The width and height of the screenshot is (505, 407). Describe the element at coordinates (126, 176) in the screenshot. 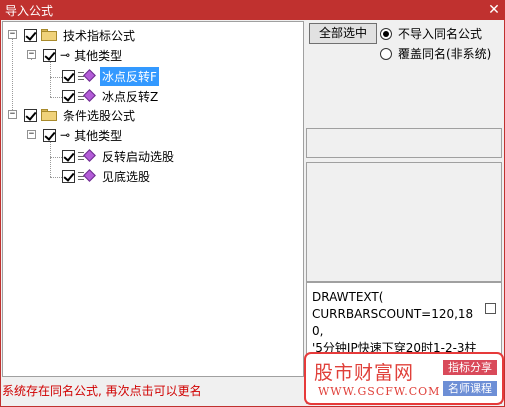

I see `node-label: 见底选股` at that location.